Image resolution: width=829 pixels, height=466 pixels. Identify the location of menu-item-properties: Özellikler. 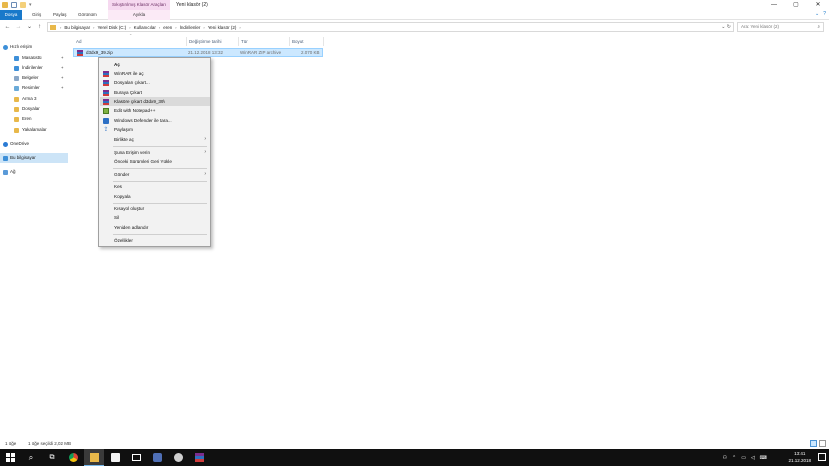
(155, 240).